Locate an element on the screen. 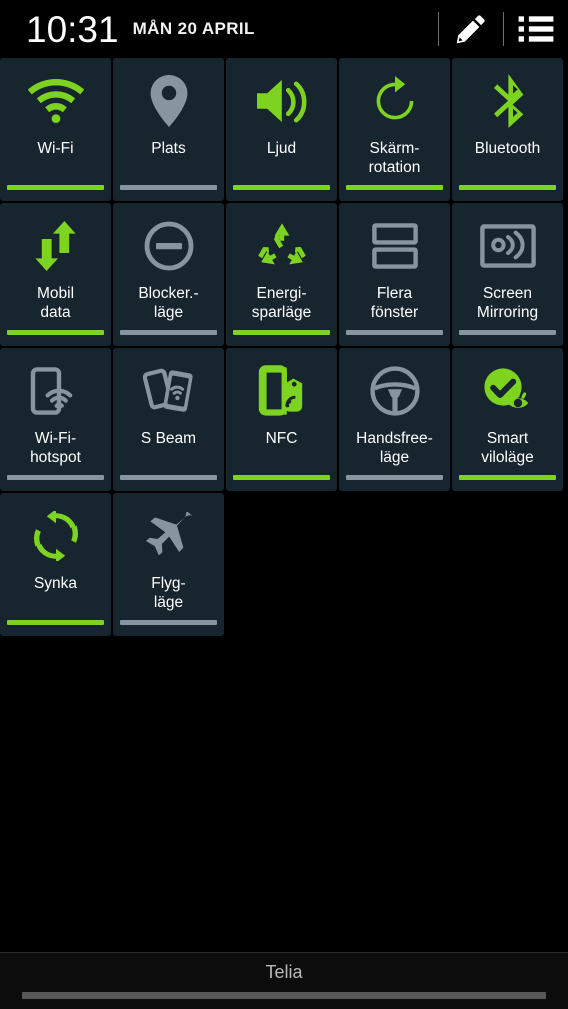  multi-window-icon is located at coordinates (394, 246).